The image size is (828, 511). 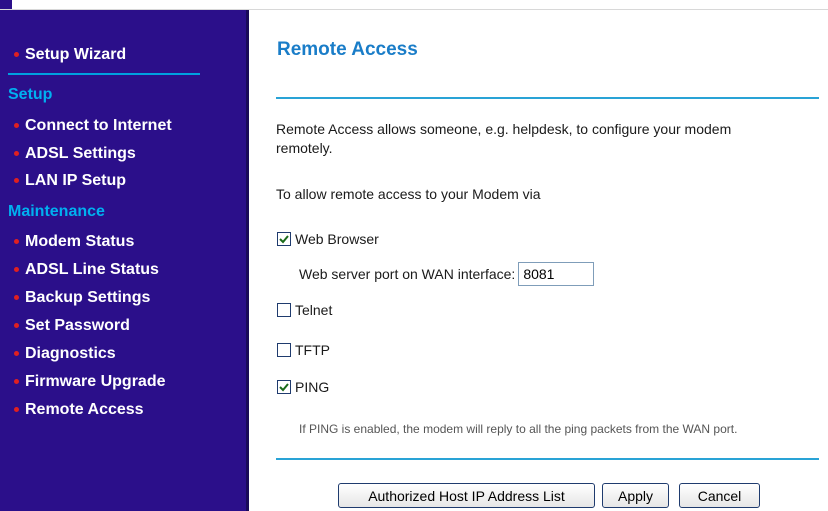 I want to click on web-server-port-input, so click(x=556, y=274).